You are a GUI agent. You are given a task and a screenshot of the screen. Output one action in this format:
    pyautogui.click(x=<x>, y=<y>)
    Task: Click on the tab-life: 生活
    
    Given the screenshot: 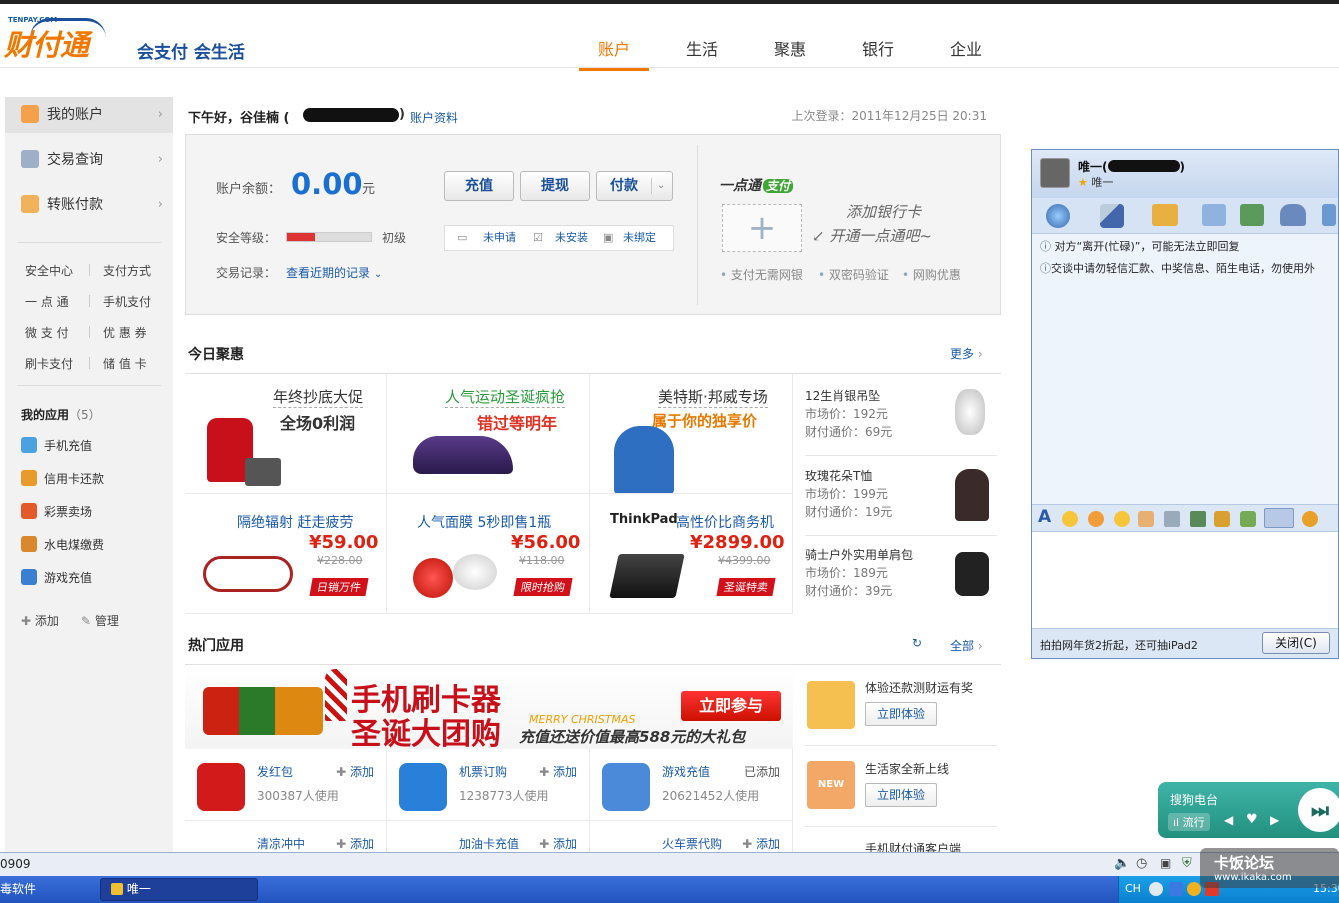 What is the action you would take?
    pyautogui.click(x=702, y=48)
    